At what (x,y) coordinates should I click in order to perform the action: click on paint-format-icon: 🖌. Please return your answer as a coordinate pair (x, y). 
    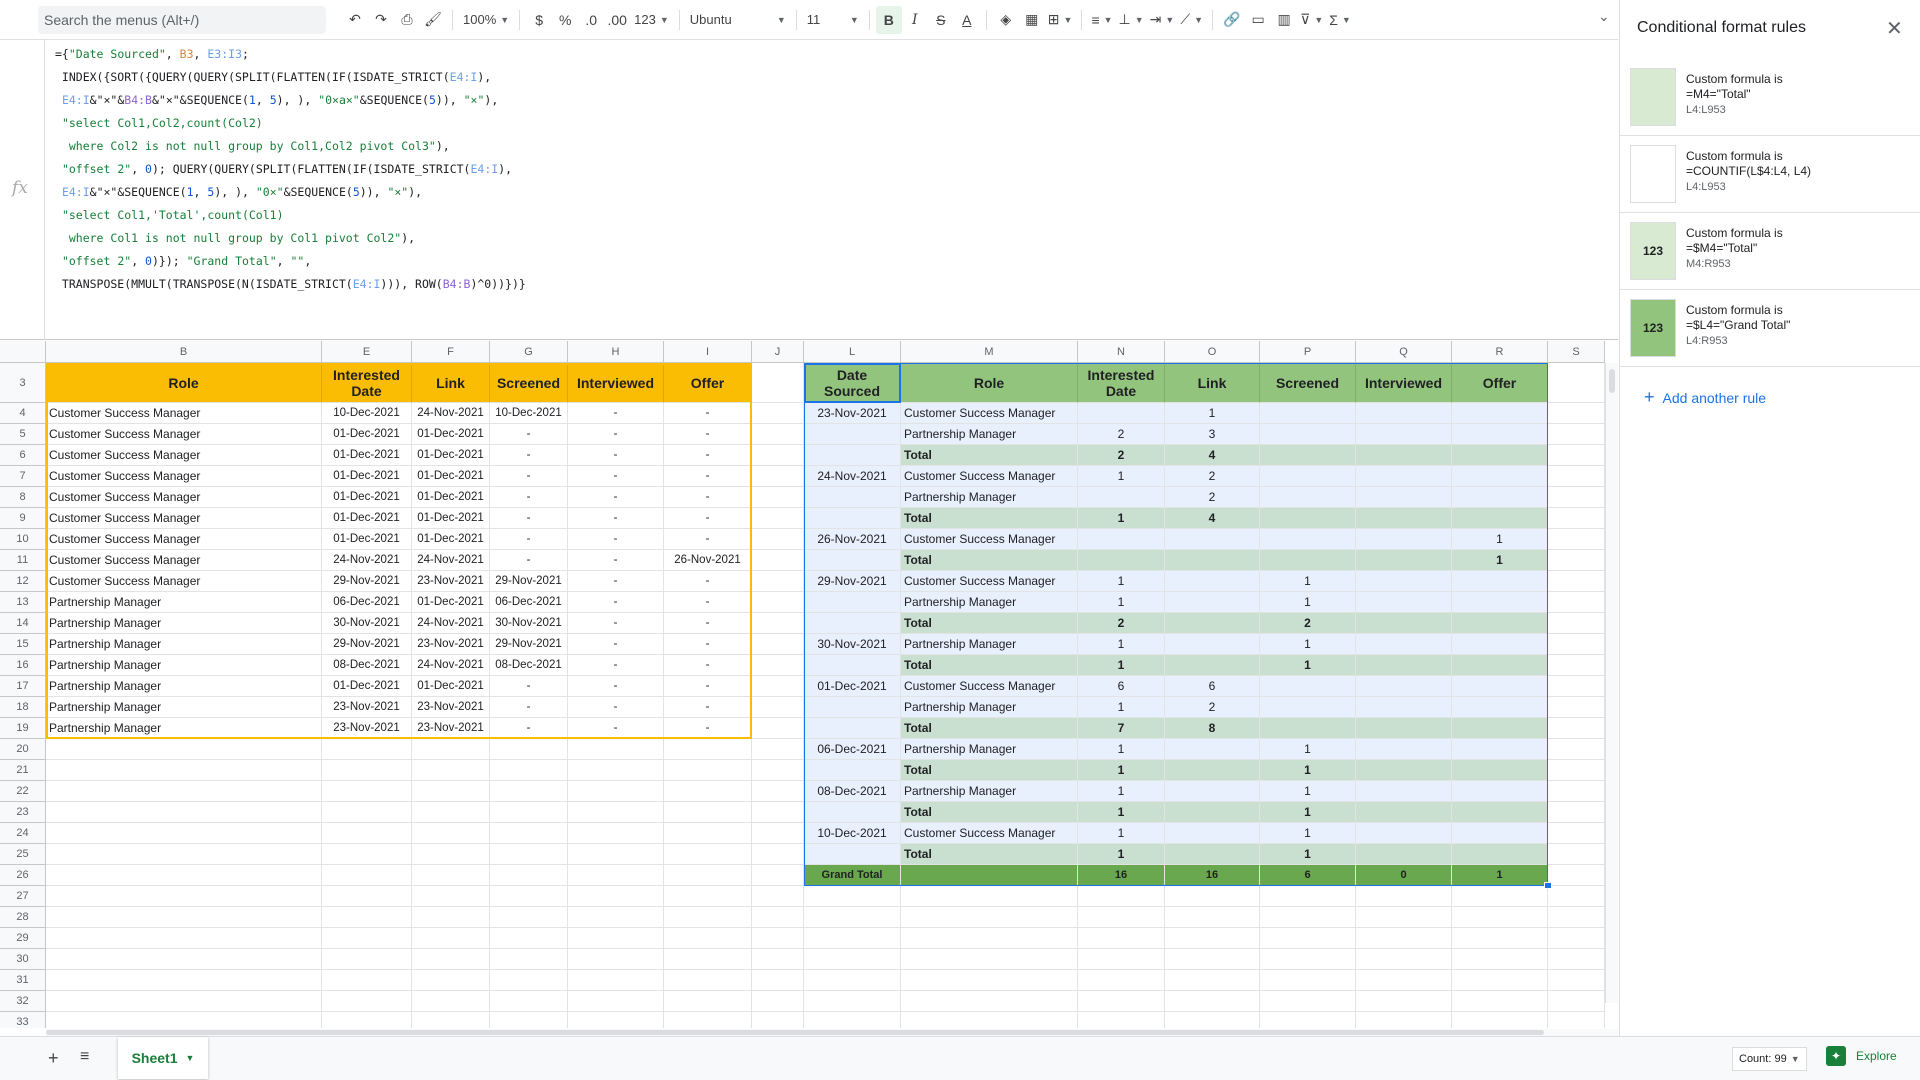
    Looking at the image, I should click on (433, 20).